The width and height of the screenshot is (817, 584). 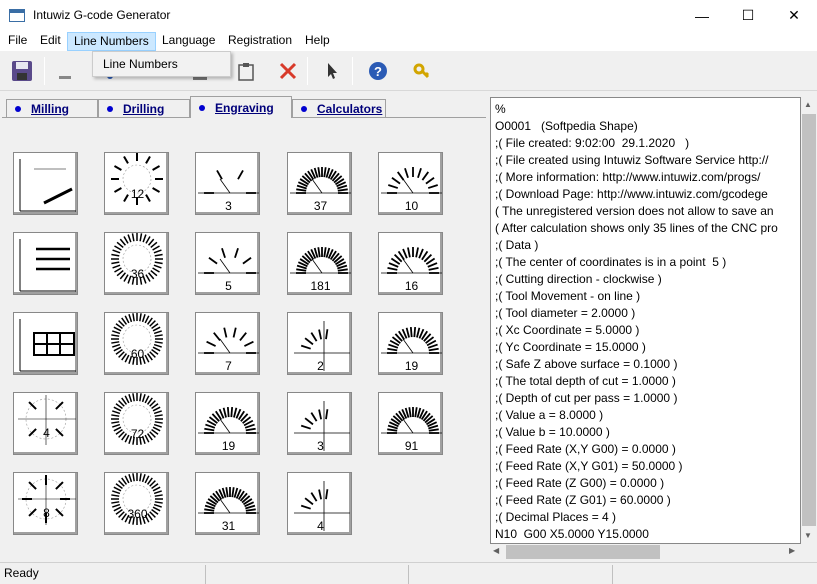 What do you see at coordinates (136, 423) in the screenshot?
I see `shape-tile: 72` at bounding box center [136, 423].